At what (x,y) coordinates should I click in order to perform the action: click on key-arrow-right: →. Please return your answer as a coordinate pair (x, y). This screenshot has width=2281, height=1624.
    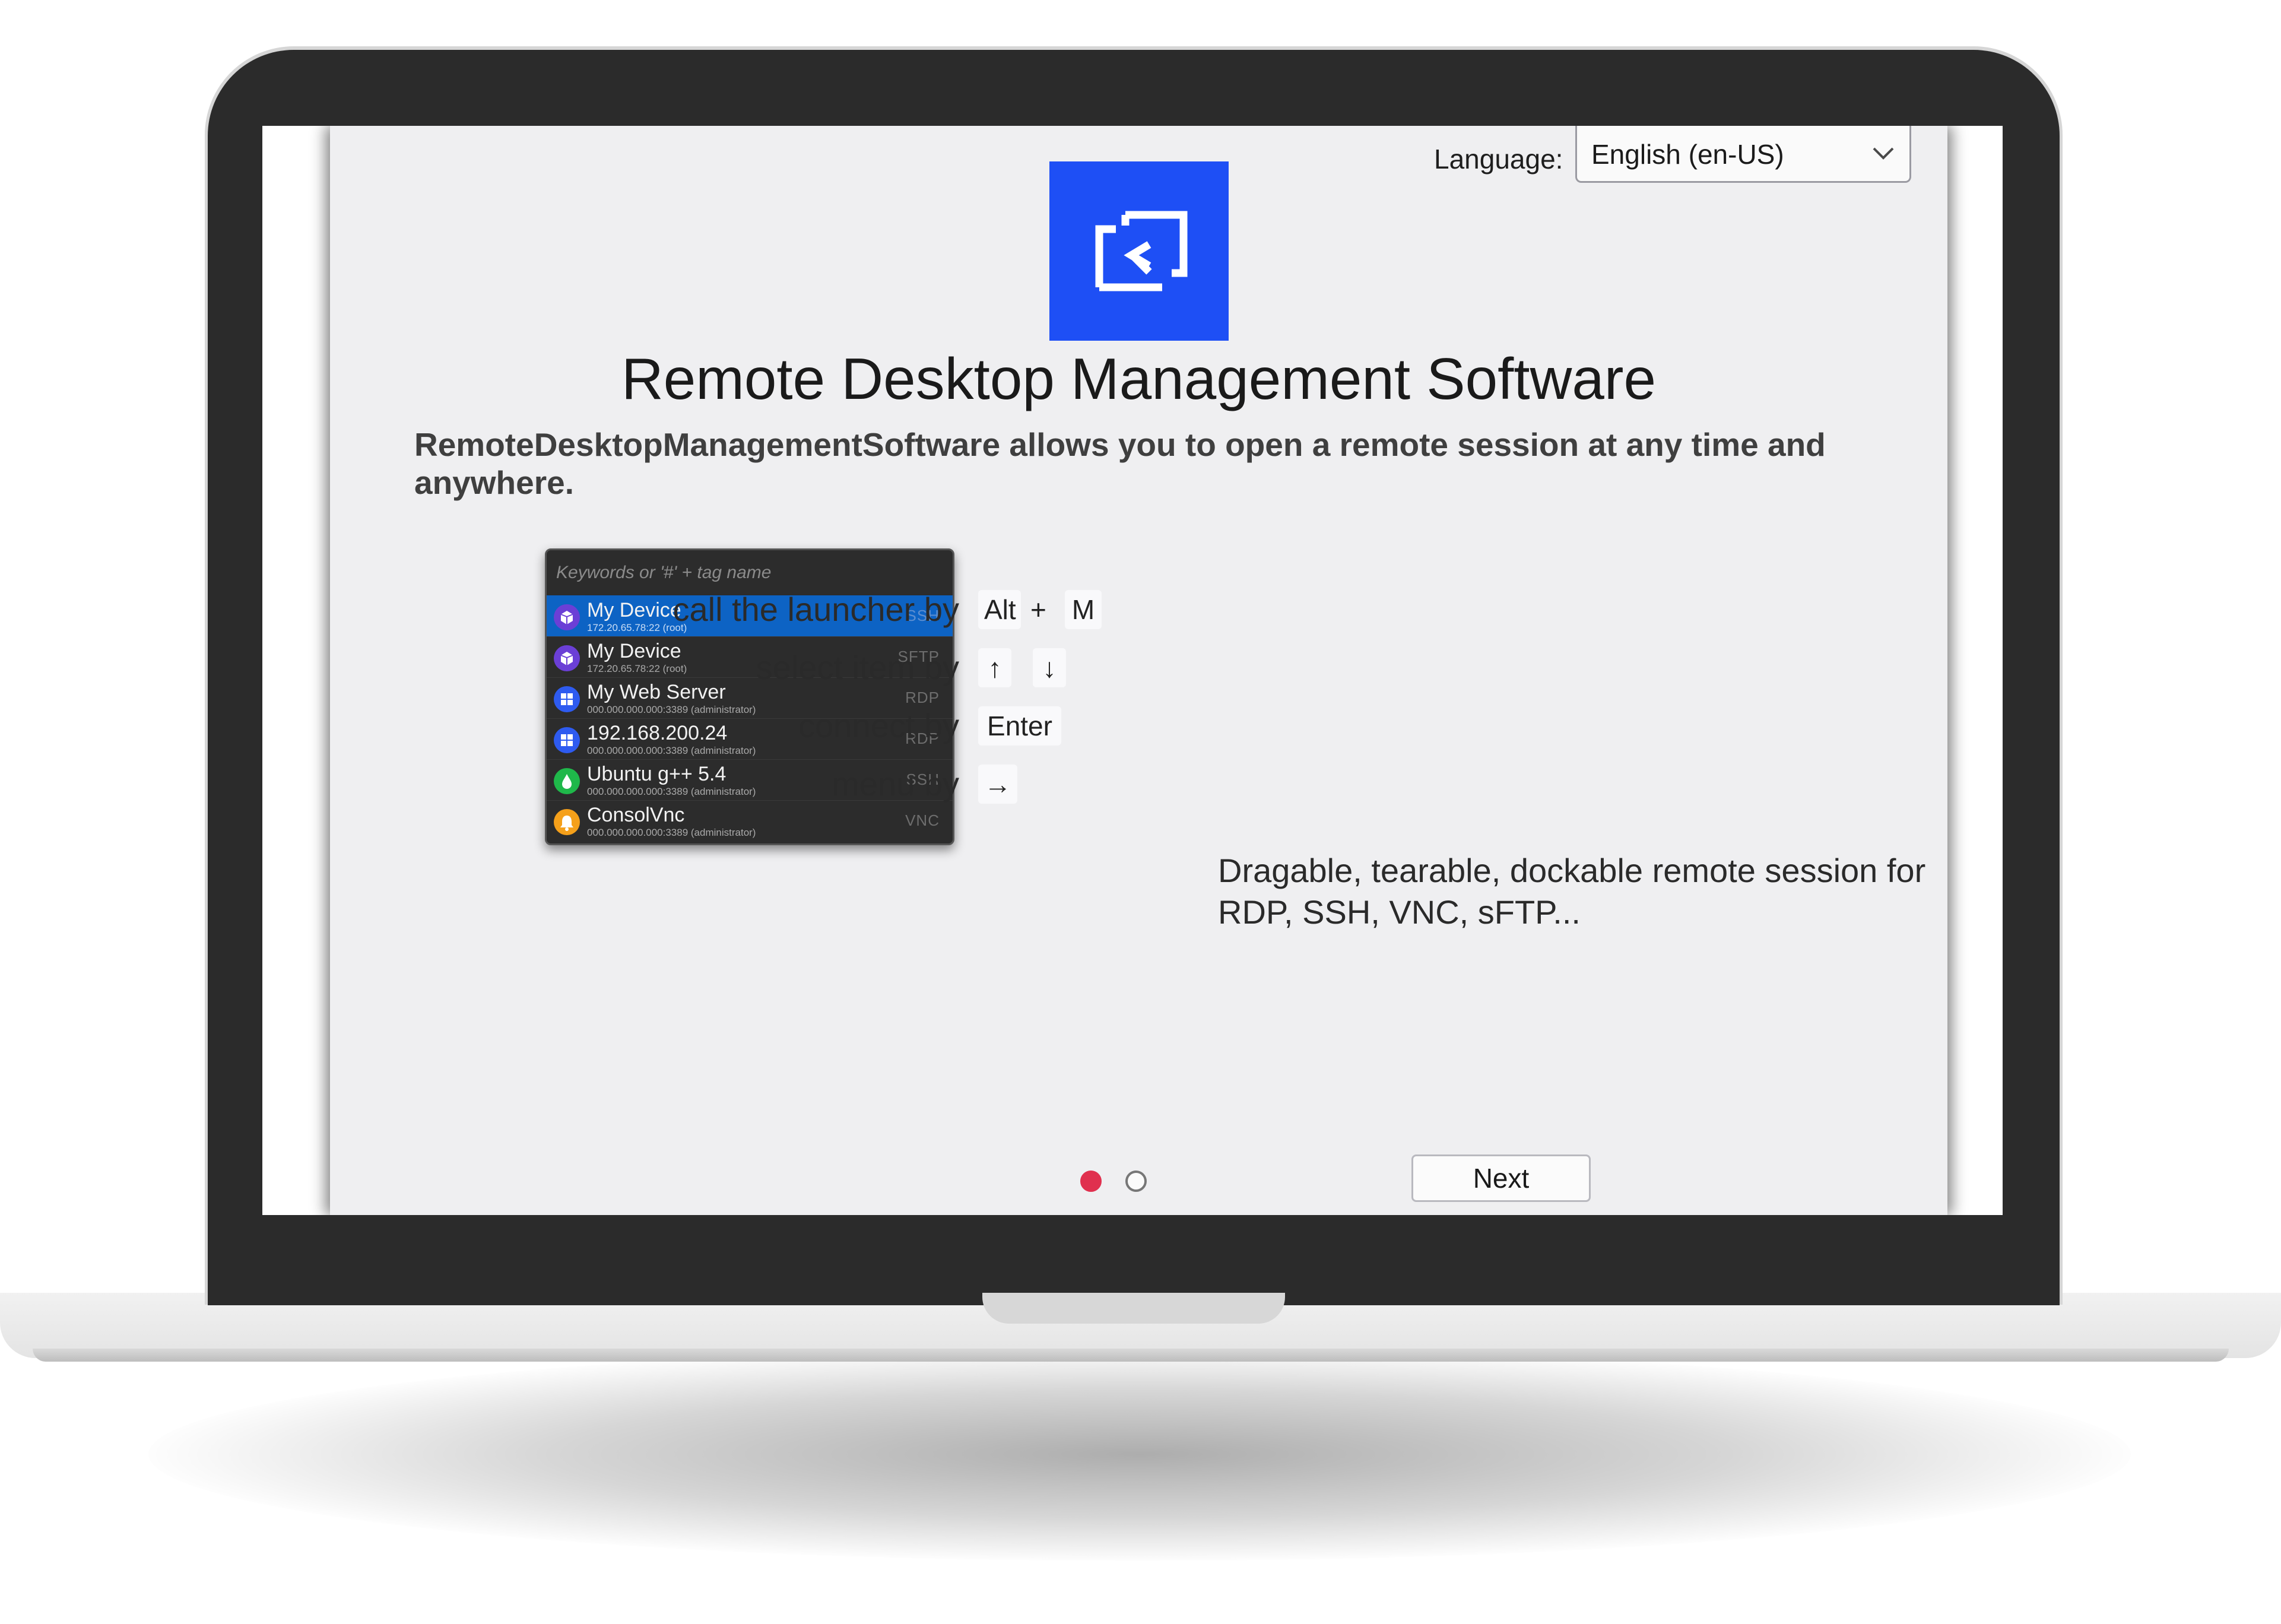
    Looking at the image, I should click on (998, 784).